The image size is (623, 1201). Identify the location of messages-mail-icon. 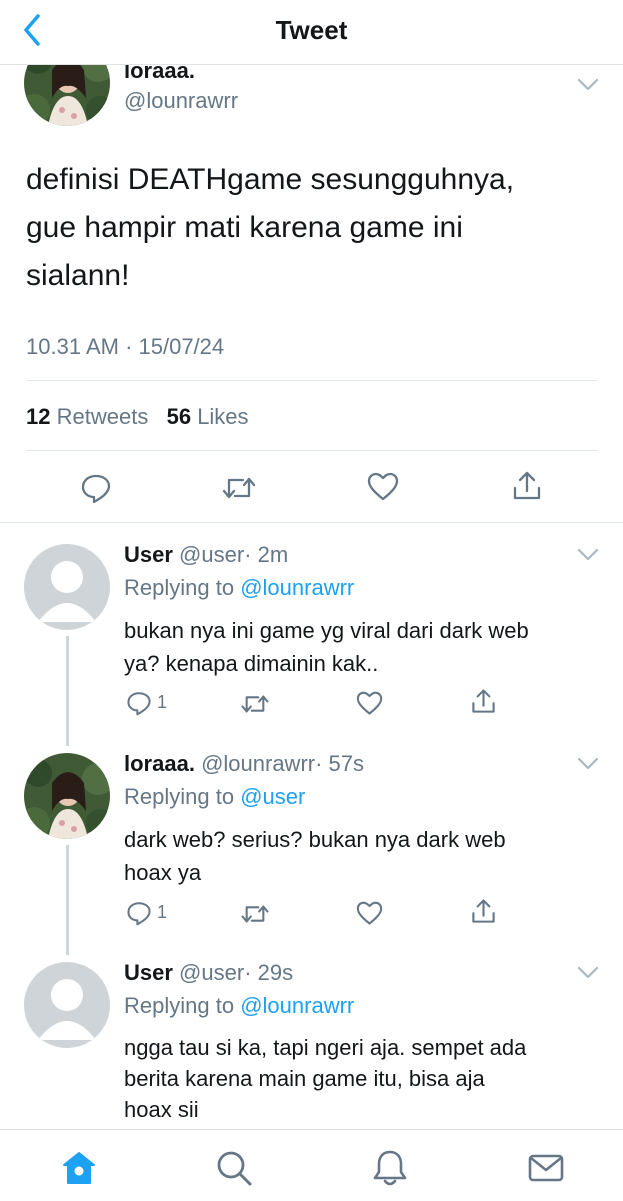
(546, 1168).